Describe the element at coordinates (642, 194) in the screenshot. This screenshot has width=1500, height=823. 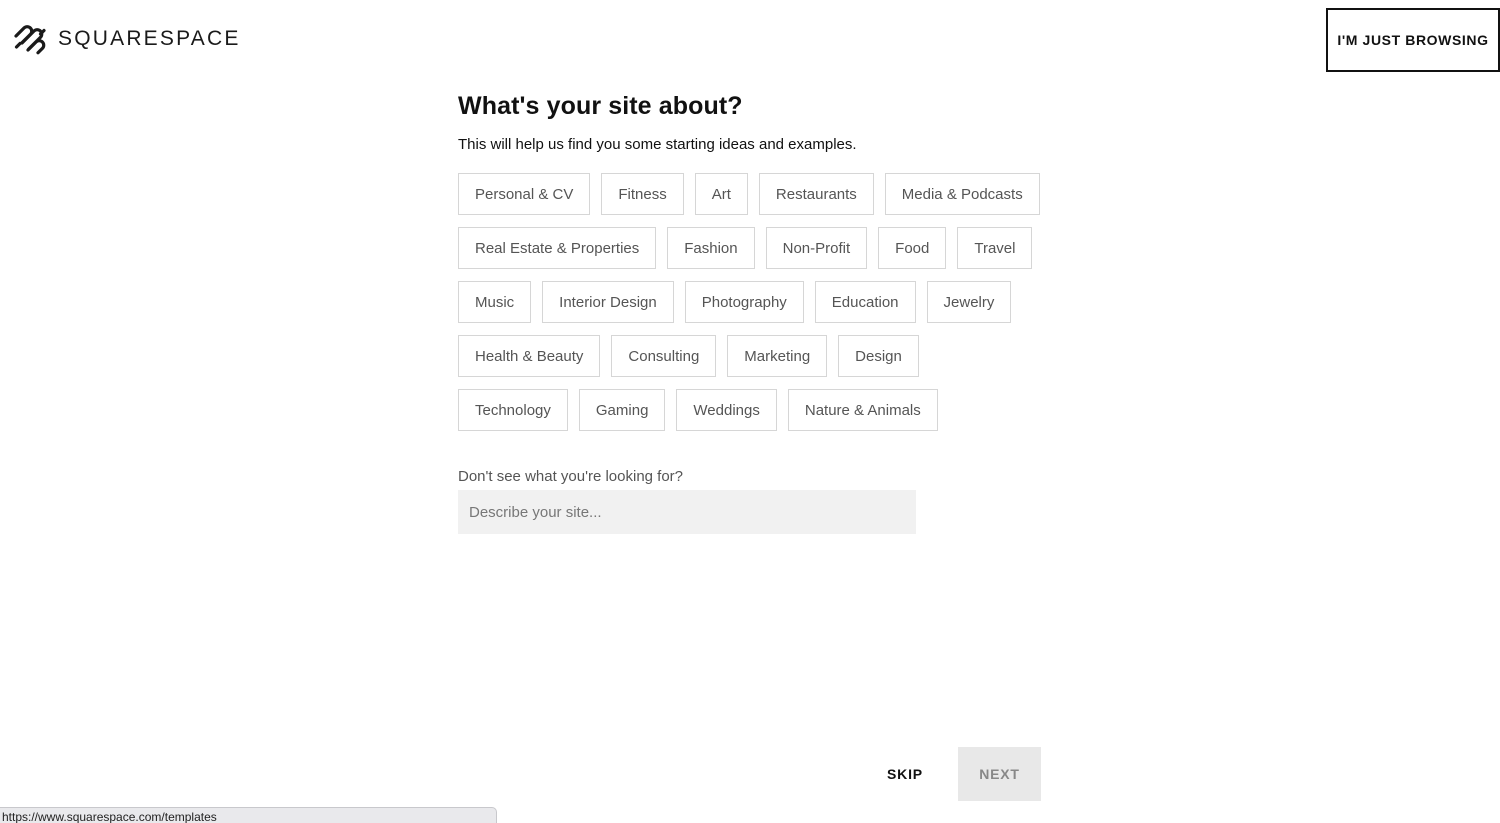
I see `category-chip: Fitness` at that location.